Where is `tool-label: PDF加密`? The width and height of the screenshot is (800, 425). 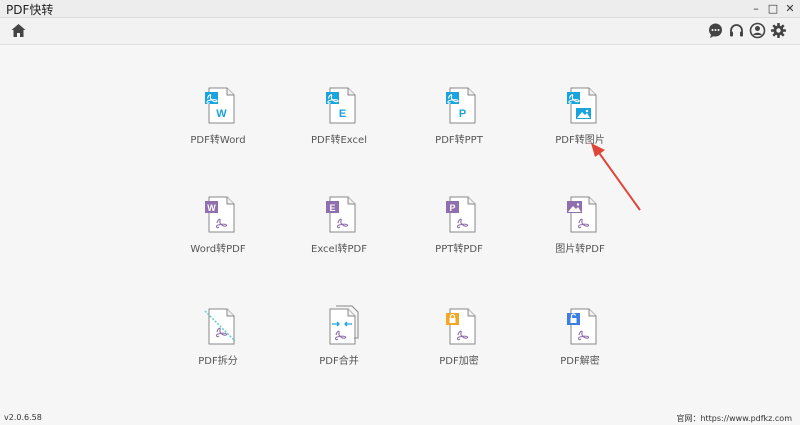 tool-label: PDF加密 is located at coordinates (459, 361).